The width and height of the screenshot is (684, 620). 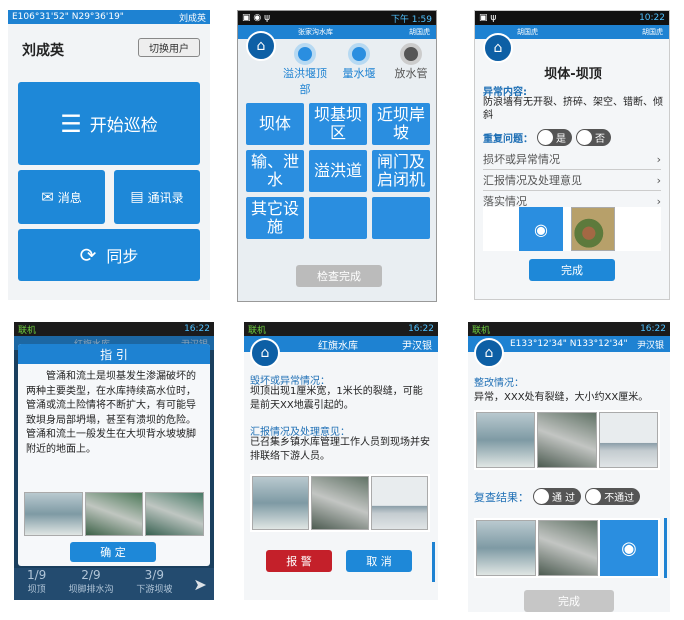 I want to click on fail-toggle: 不通过, so click(x=613, y=496).